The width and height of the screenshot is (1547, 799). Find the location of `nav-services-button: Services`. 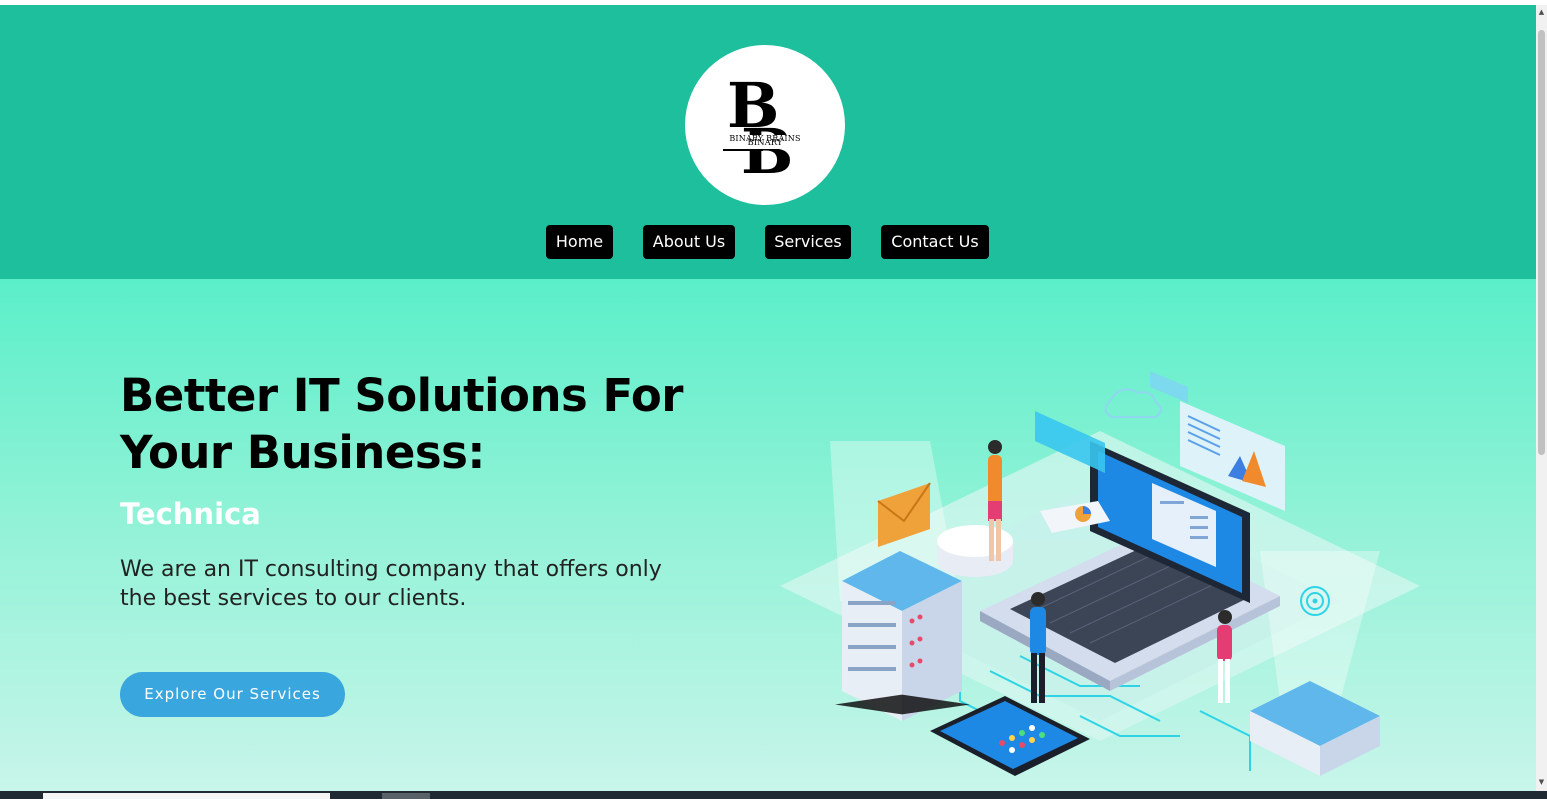

nav-services-button: Services is located at coordinates (808, 242).